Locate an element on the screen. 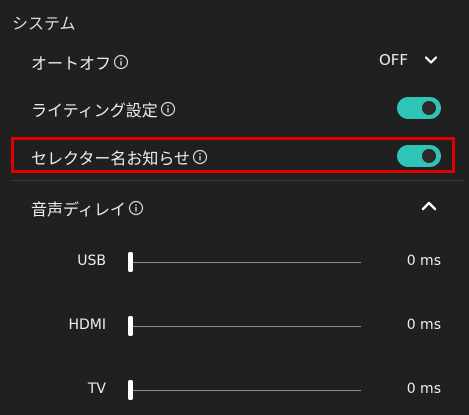  audio-delay-label: 音声ディレイ is located at coordinates (78, 209).